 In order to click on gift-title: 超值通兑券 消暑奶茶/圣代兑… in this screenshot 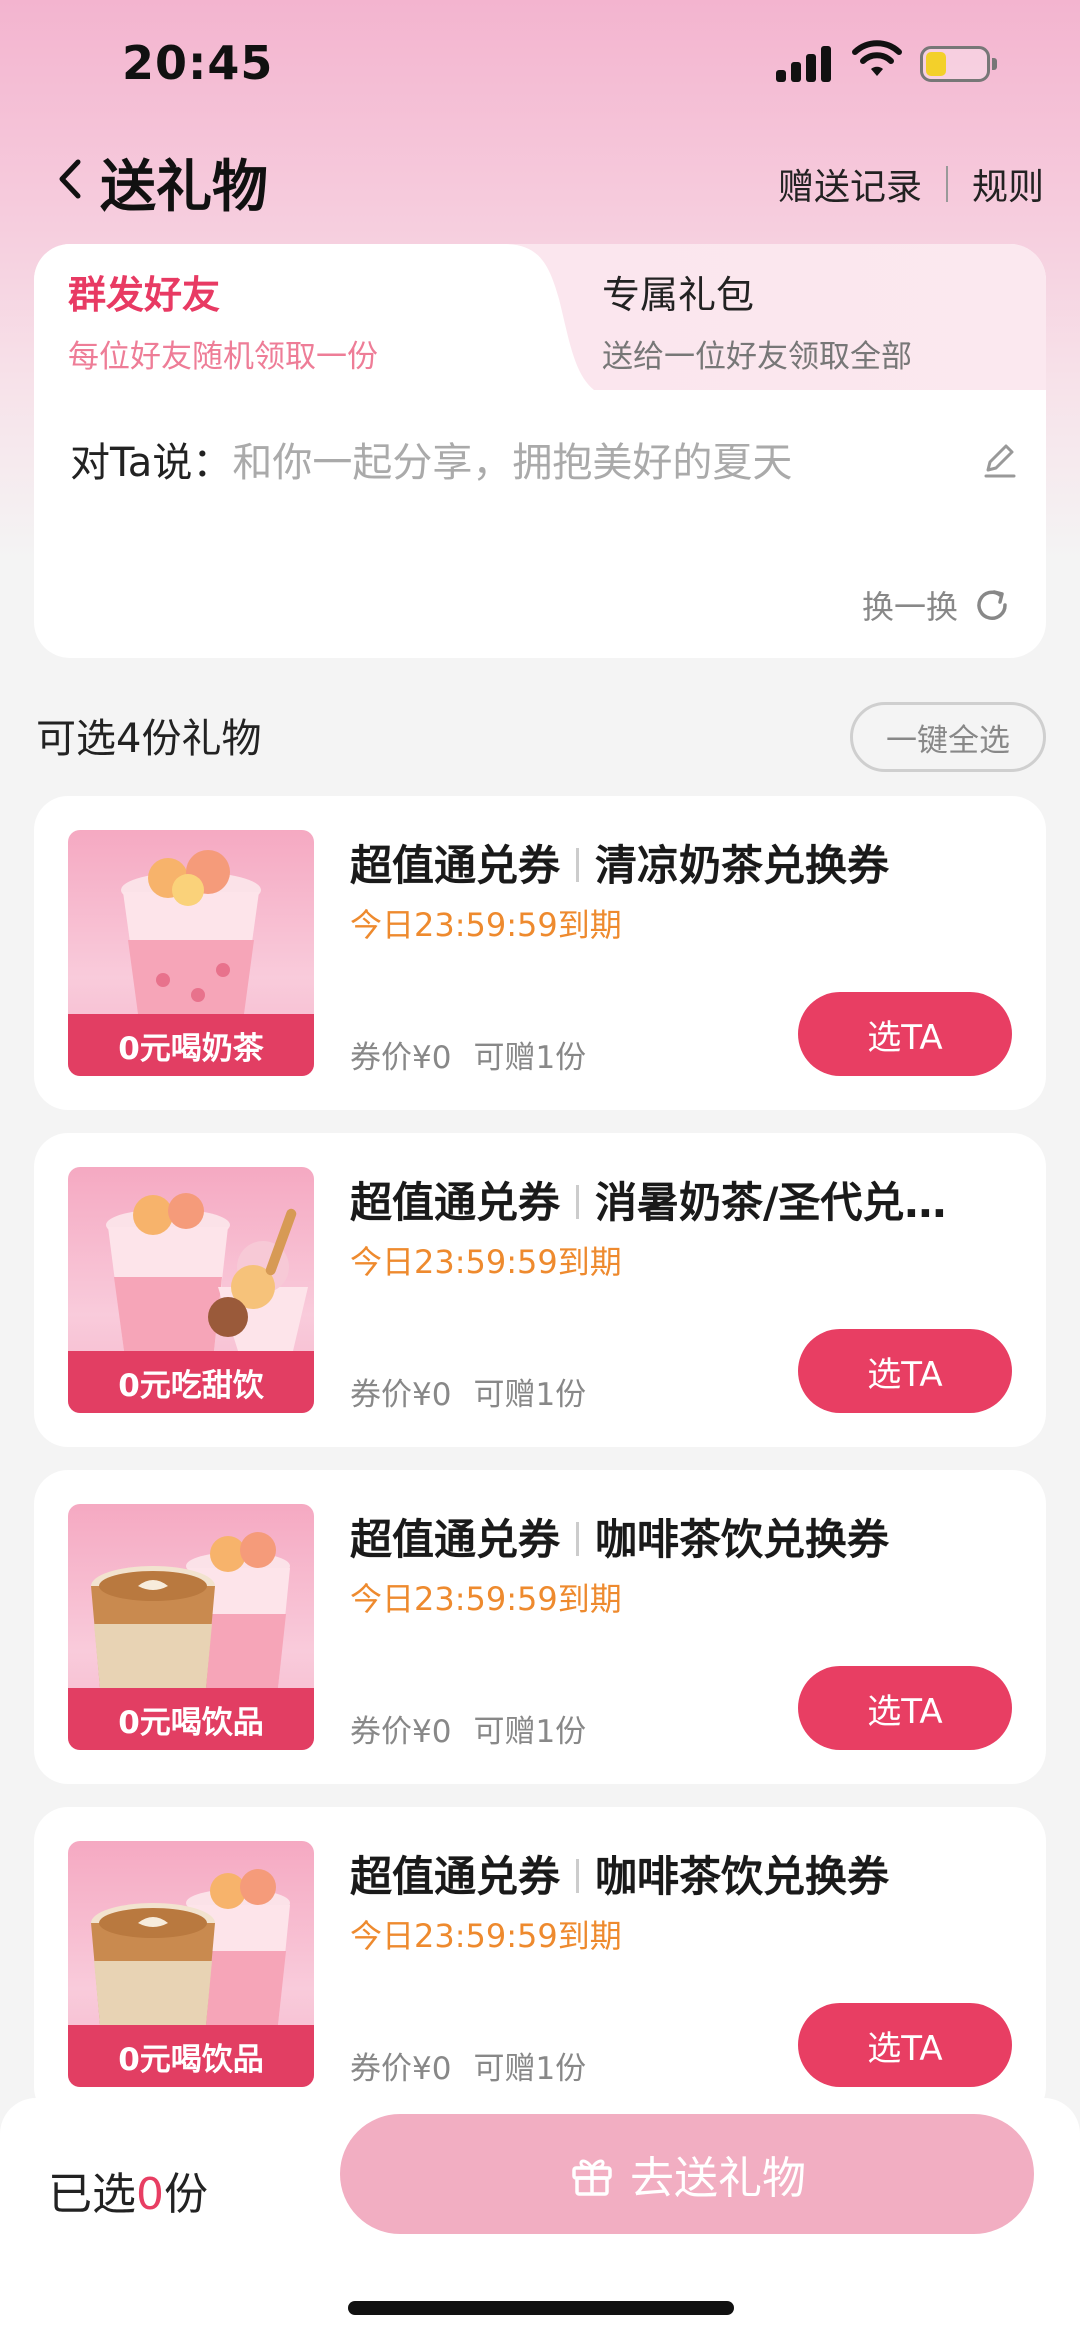, I will do `click(690, 1199)`.